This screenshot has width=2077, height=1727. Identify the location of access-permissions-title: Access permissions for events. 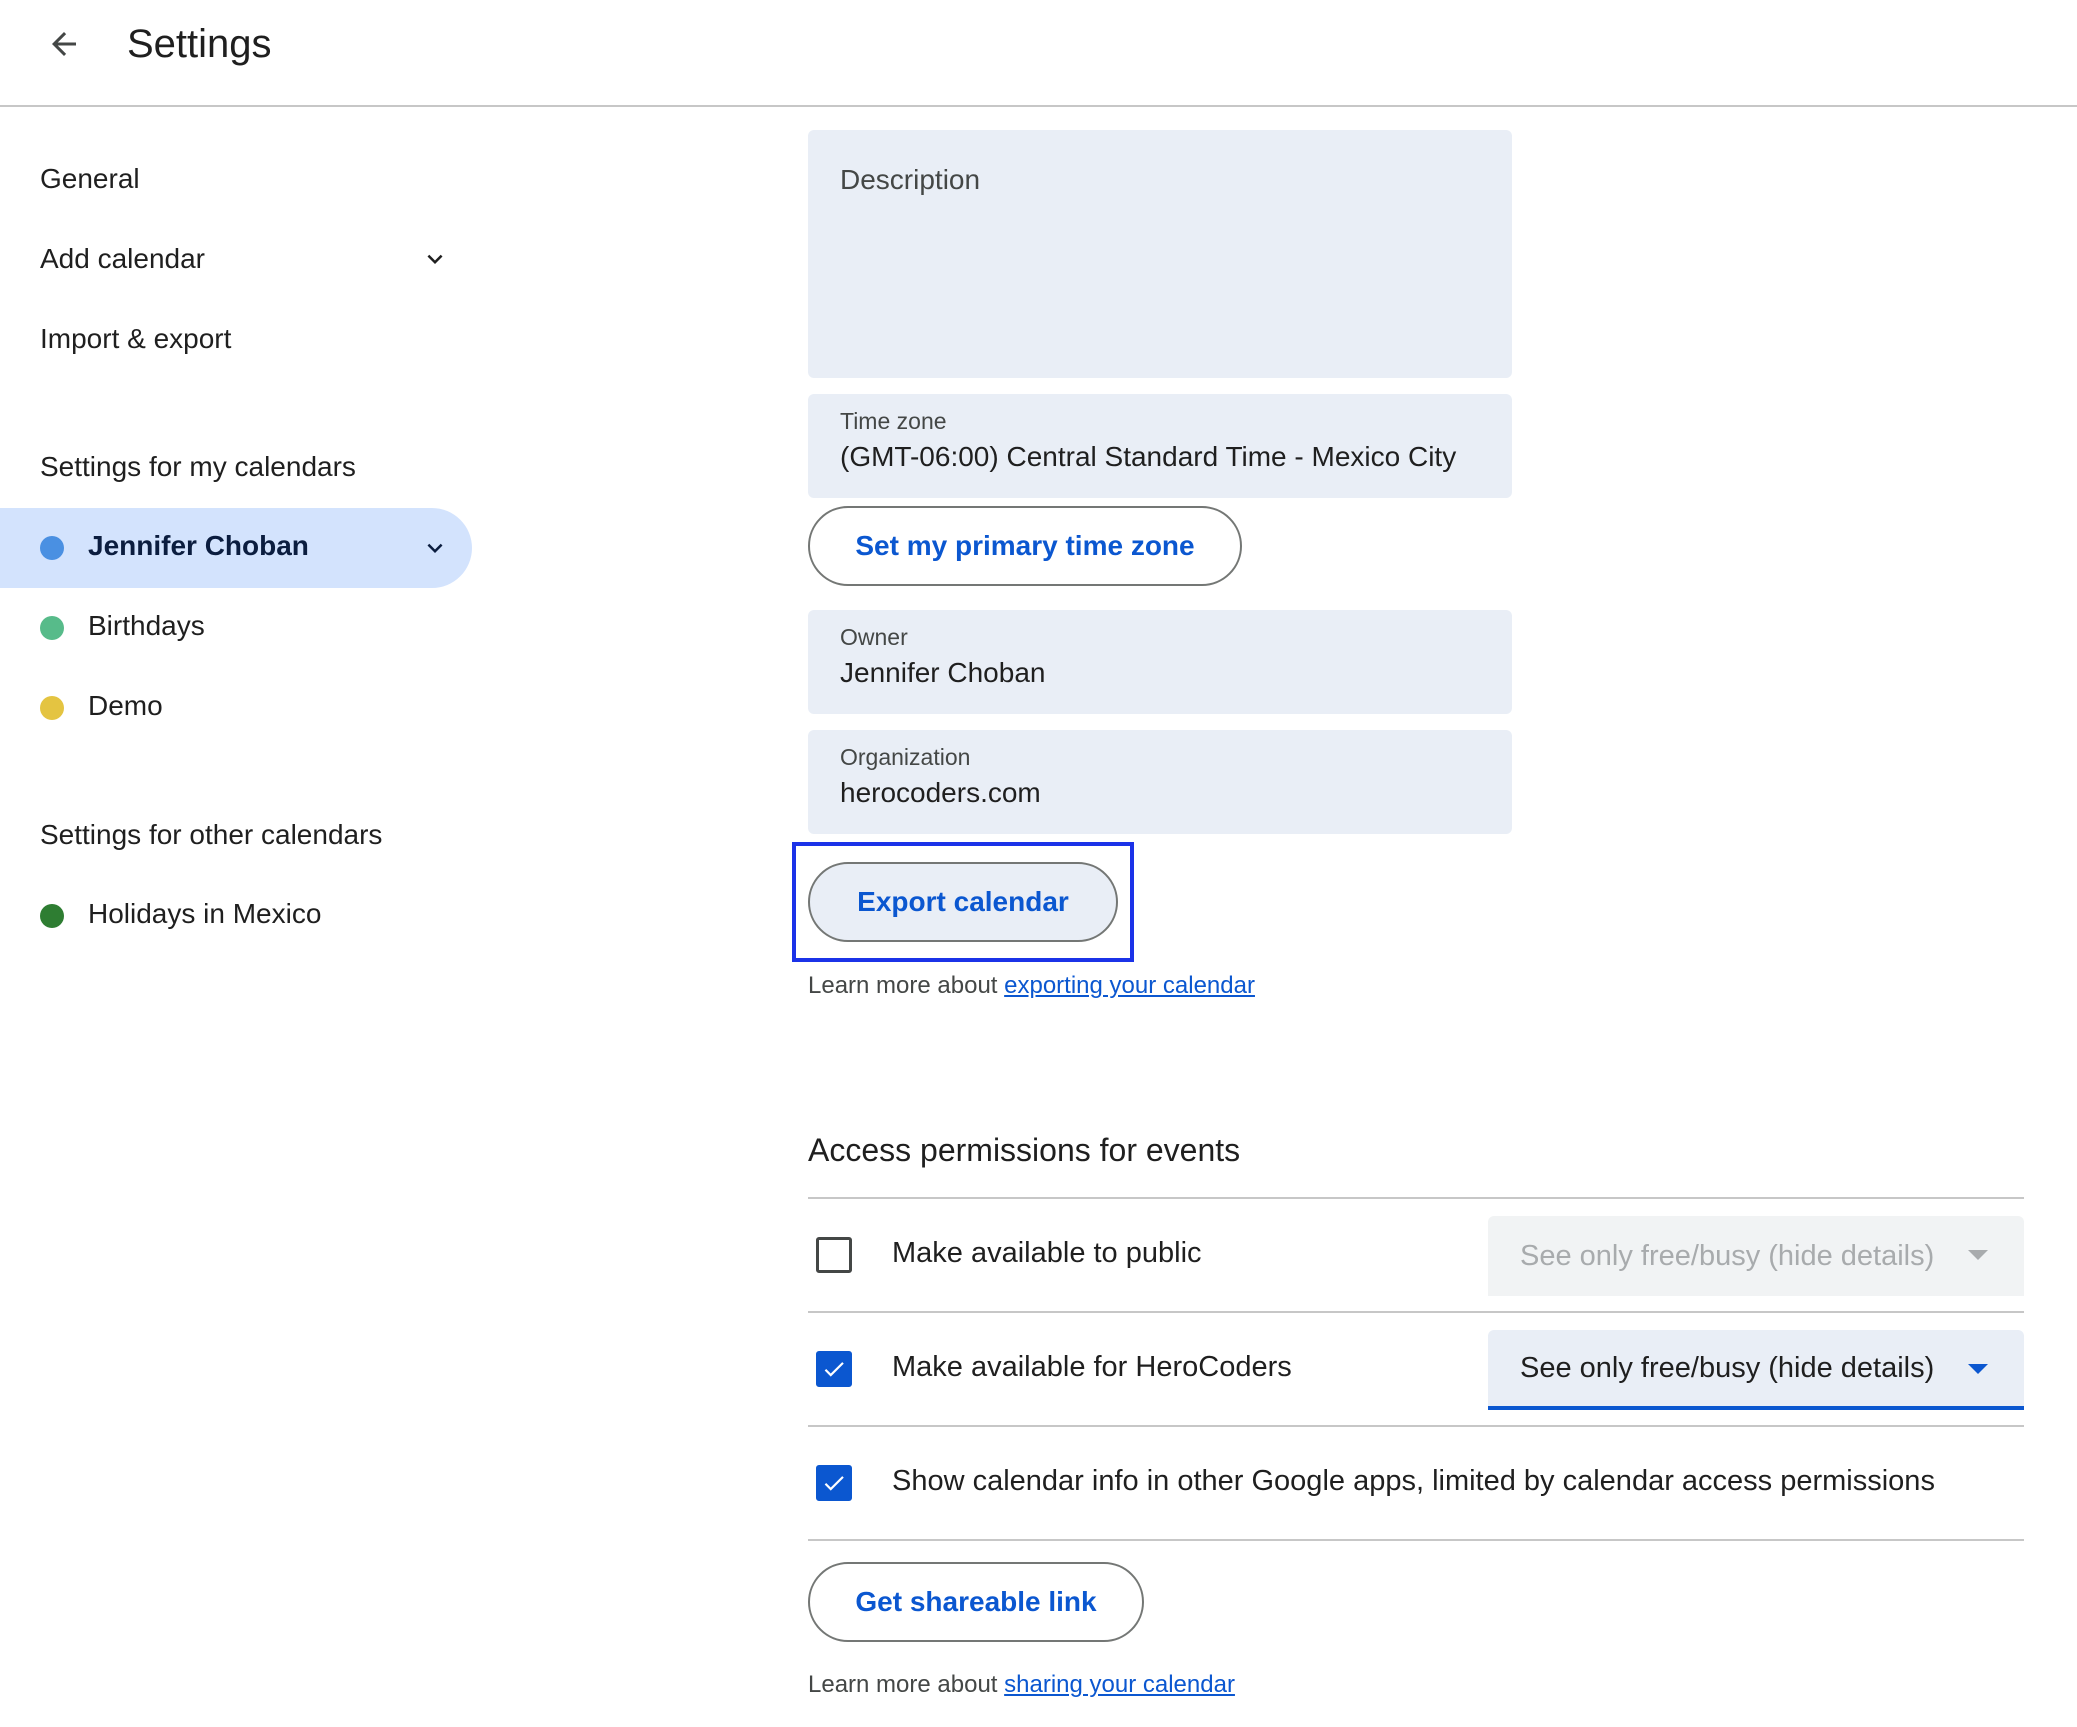
(1024, 1150).